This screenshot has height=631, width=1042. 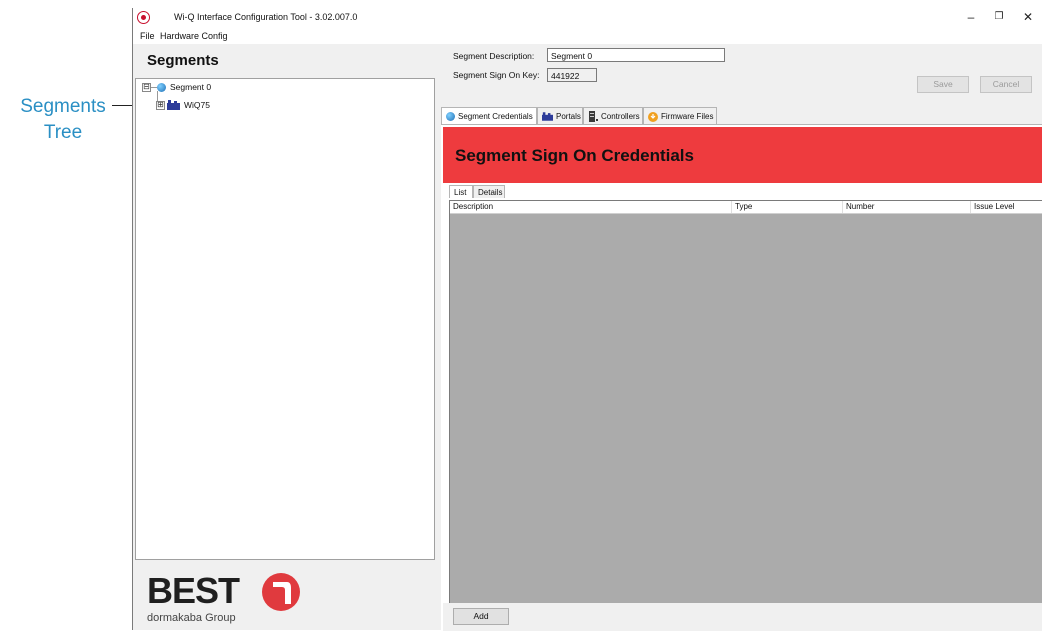 I want to click on menu-hardware-config: Hardware Config, so click(x=194, y=36).